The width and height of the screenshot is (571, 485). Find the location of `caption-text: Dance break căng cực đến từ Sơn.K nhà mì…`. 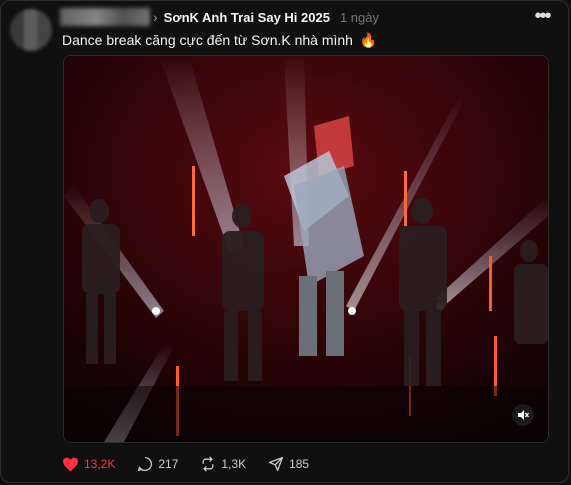

caption-text: Dance break căng cực đến từ Sơn.K nhà mì… is located at coordinates (207, 40).